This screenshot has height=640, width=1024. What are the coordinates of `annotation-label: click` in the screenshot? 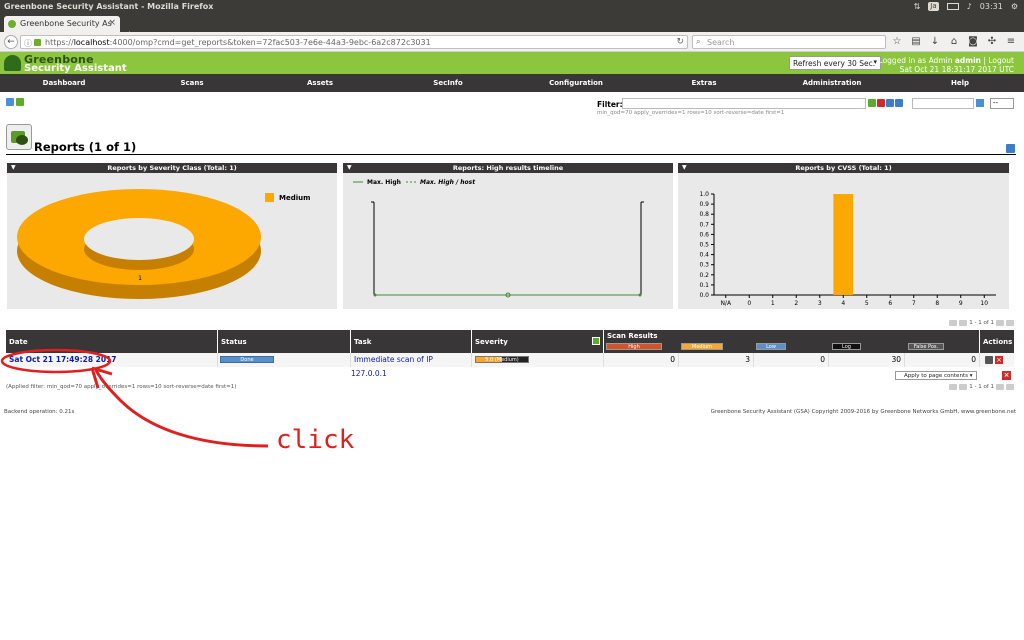 It's located at (315, 440).